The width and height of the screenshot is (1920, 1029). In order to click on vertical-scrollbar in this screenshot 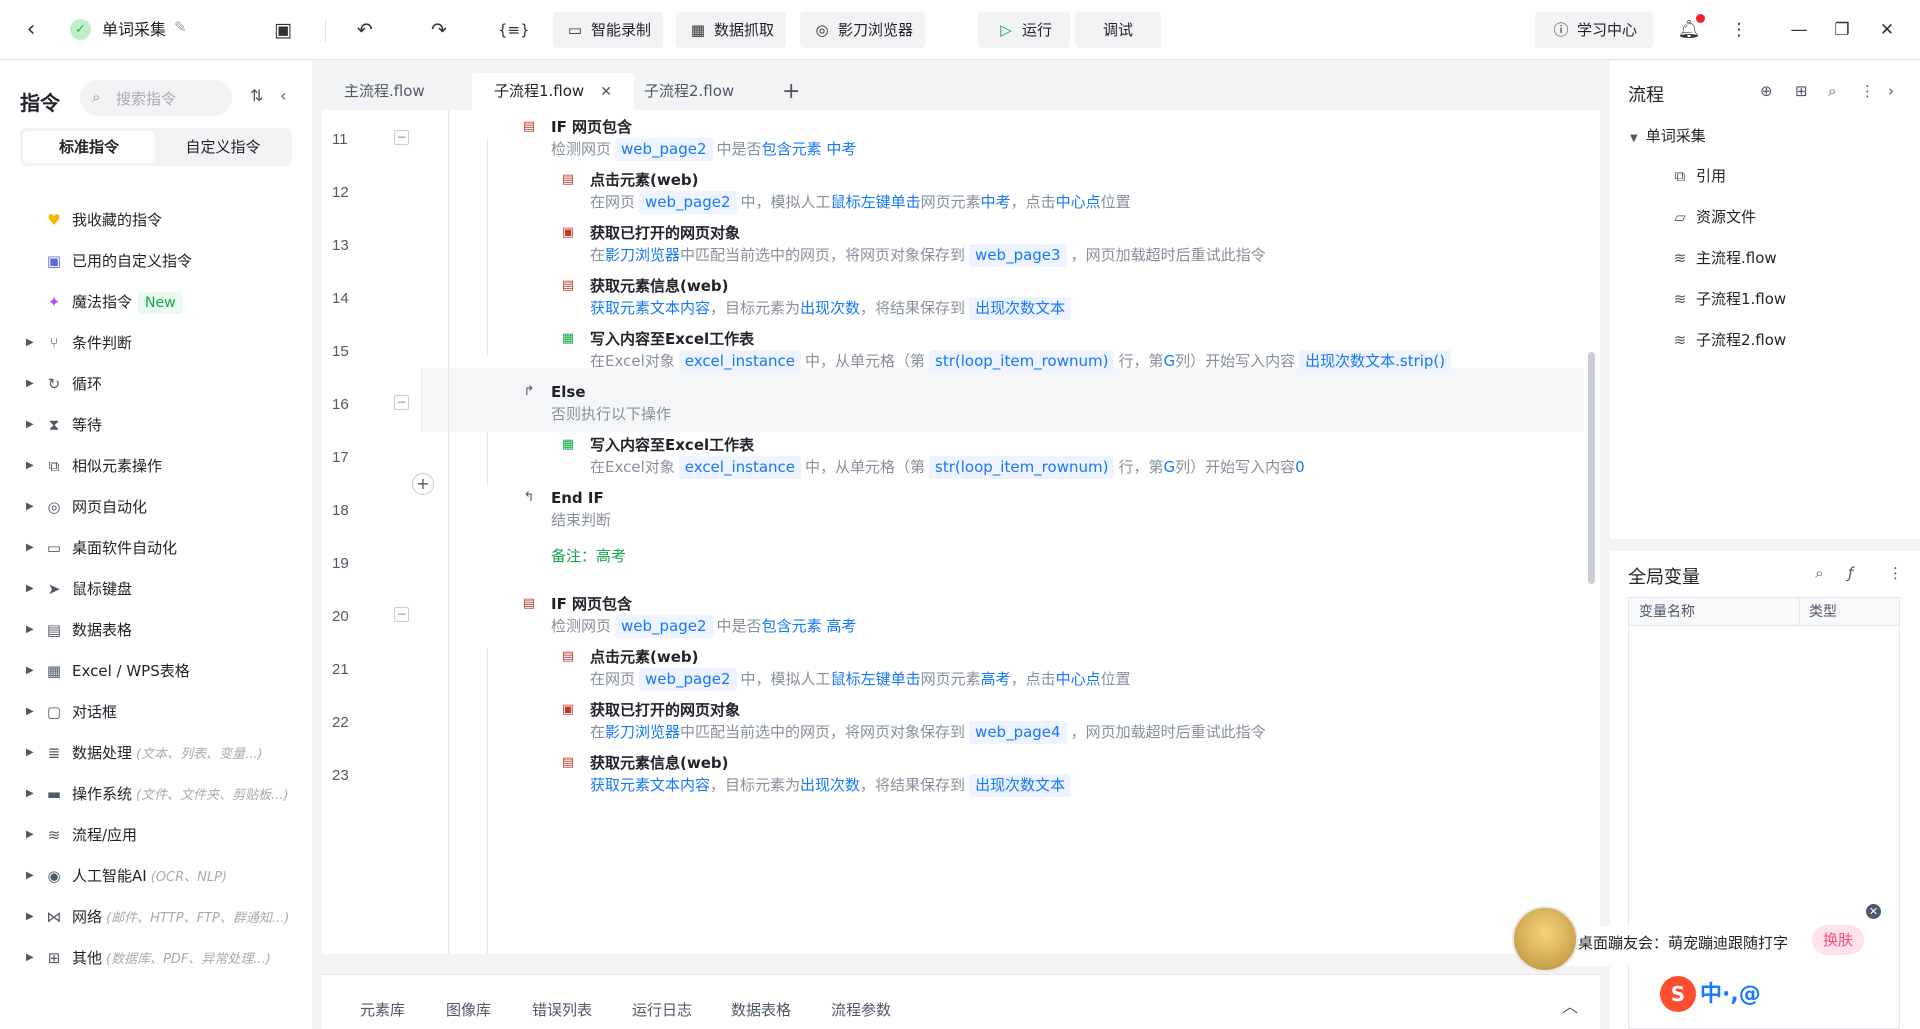, I will do `click(1591, 468)`.